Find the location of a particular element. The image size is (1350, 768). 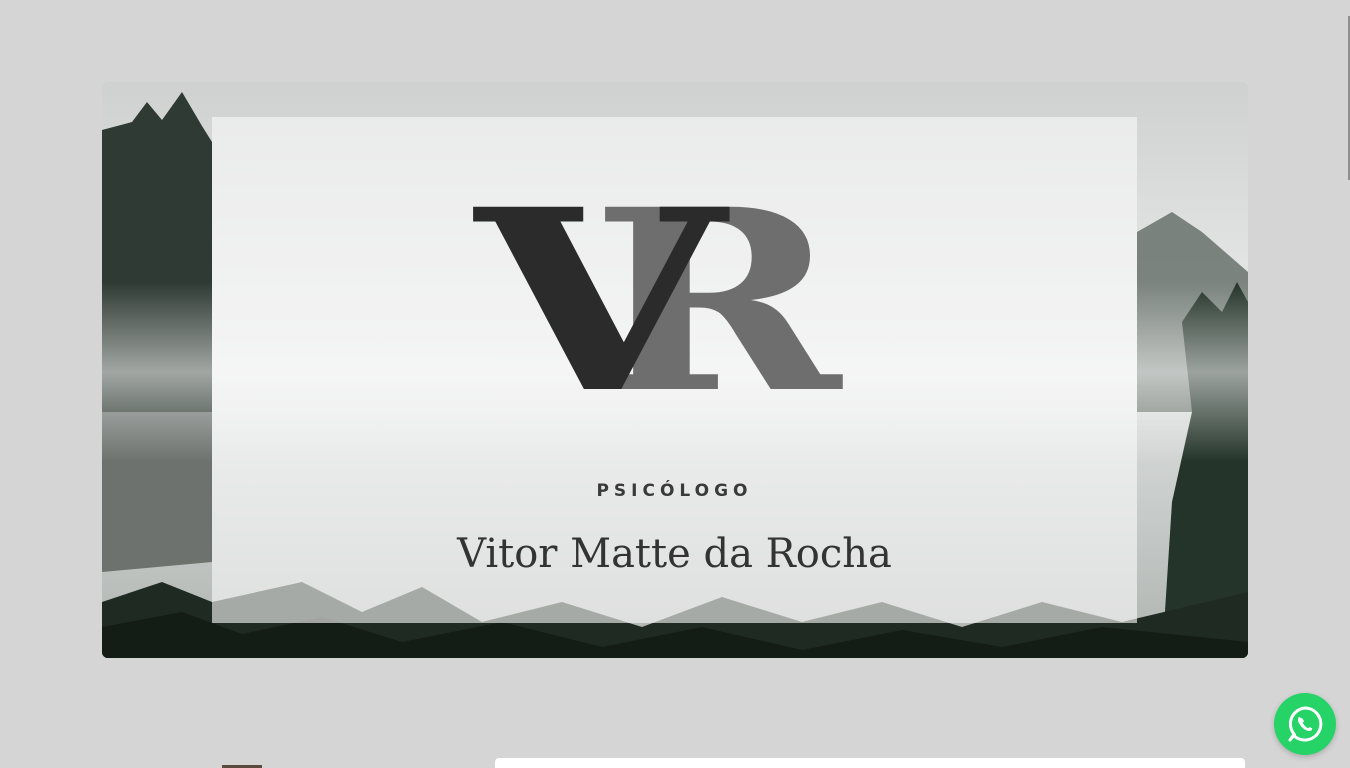

hero-subtitle: PSICÓLOGO is located at coordinates (674, 491).